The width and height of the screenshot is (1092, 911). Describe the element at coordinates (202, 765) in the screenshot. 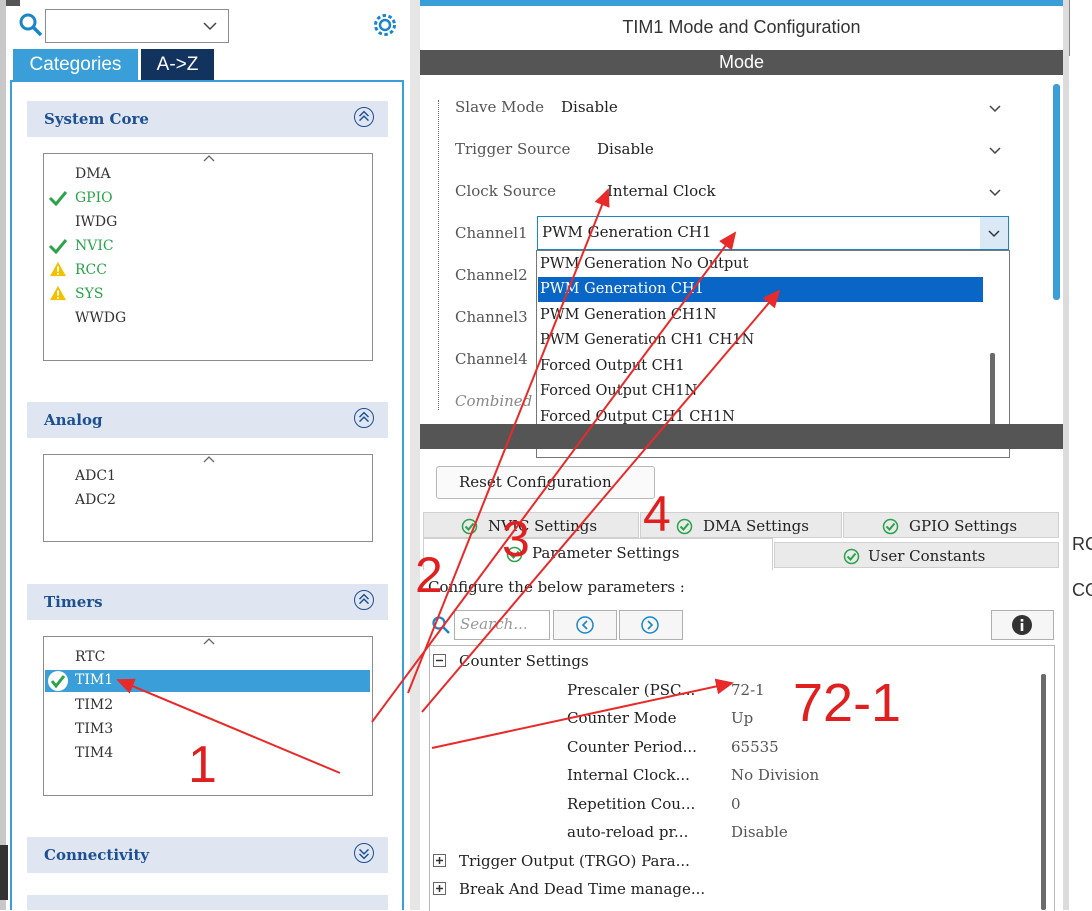

I see `annotation-number-1: 1` at that location.